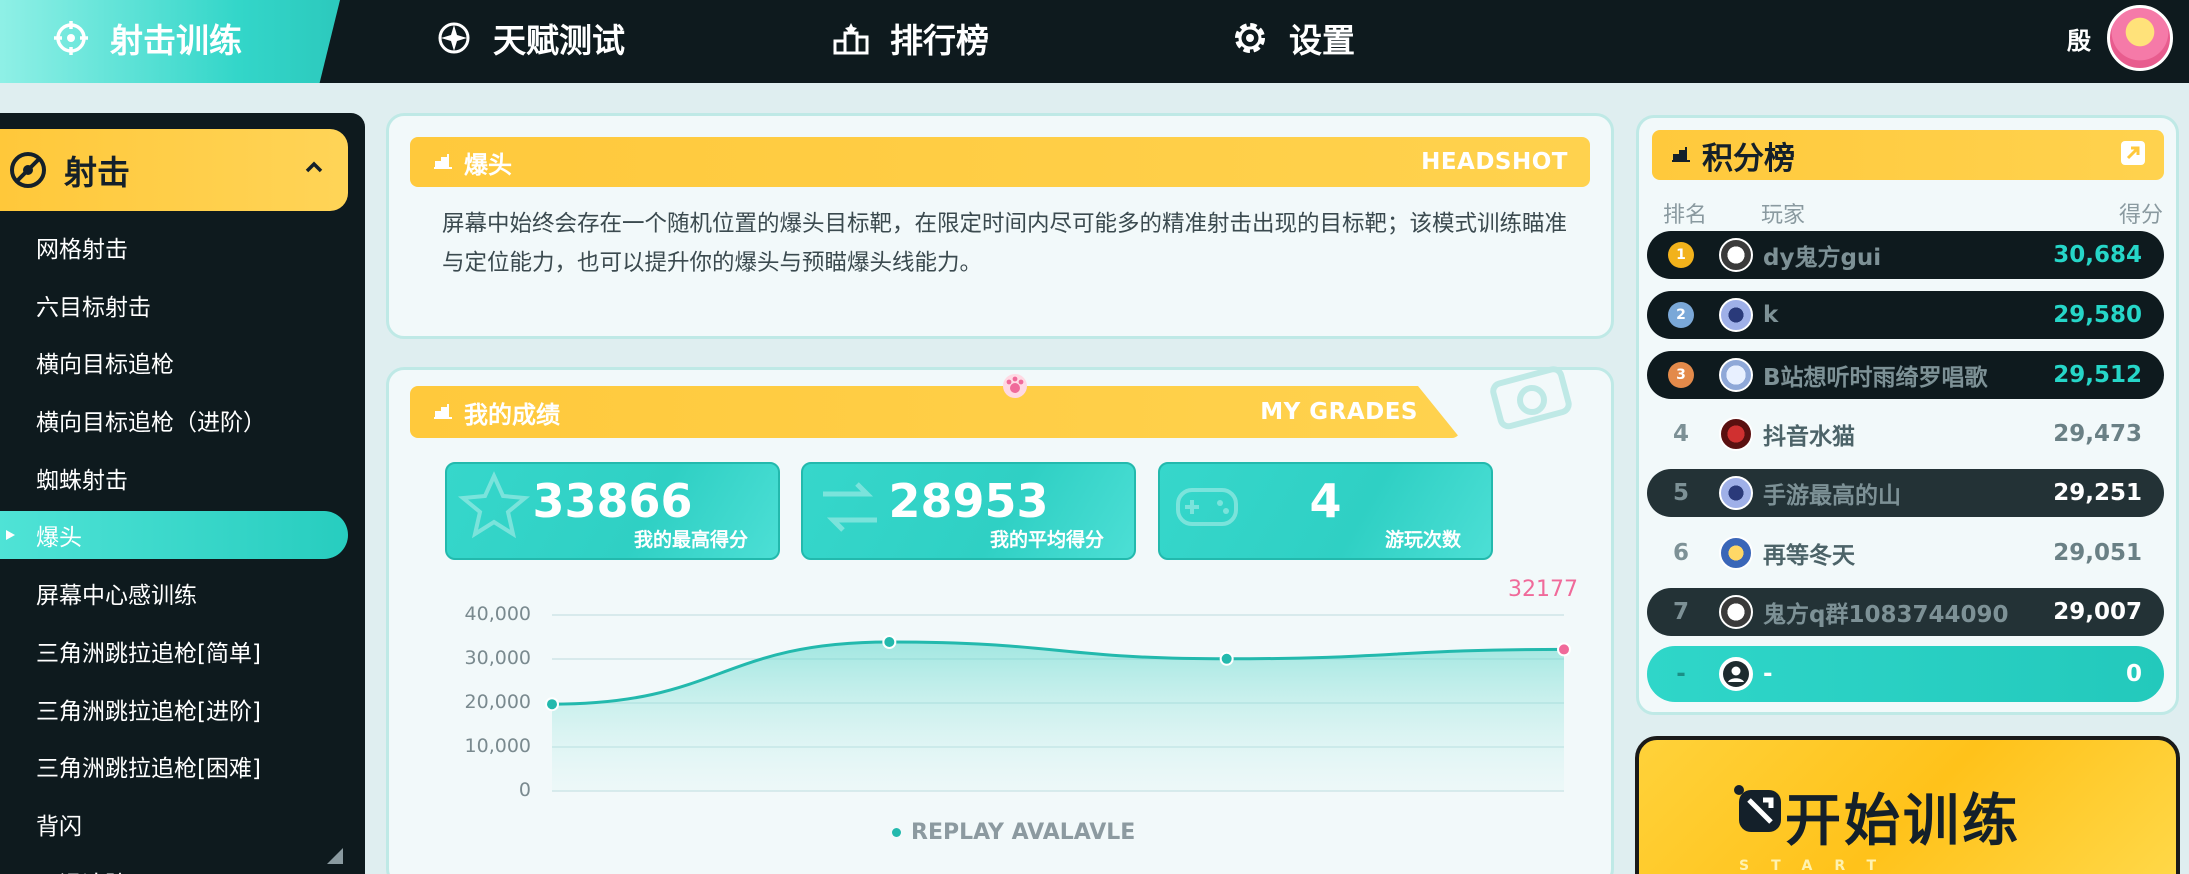  Describe the element at coordinates (935, 412) in the screenshot. I see `grades-title-bar: 我的成绩 MY GRADES` at that location.